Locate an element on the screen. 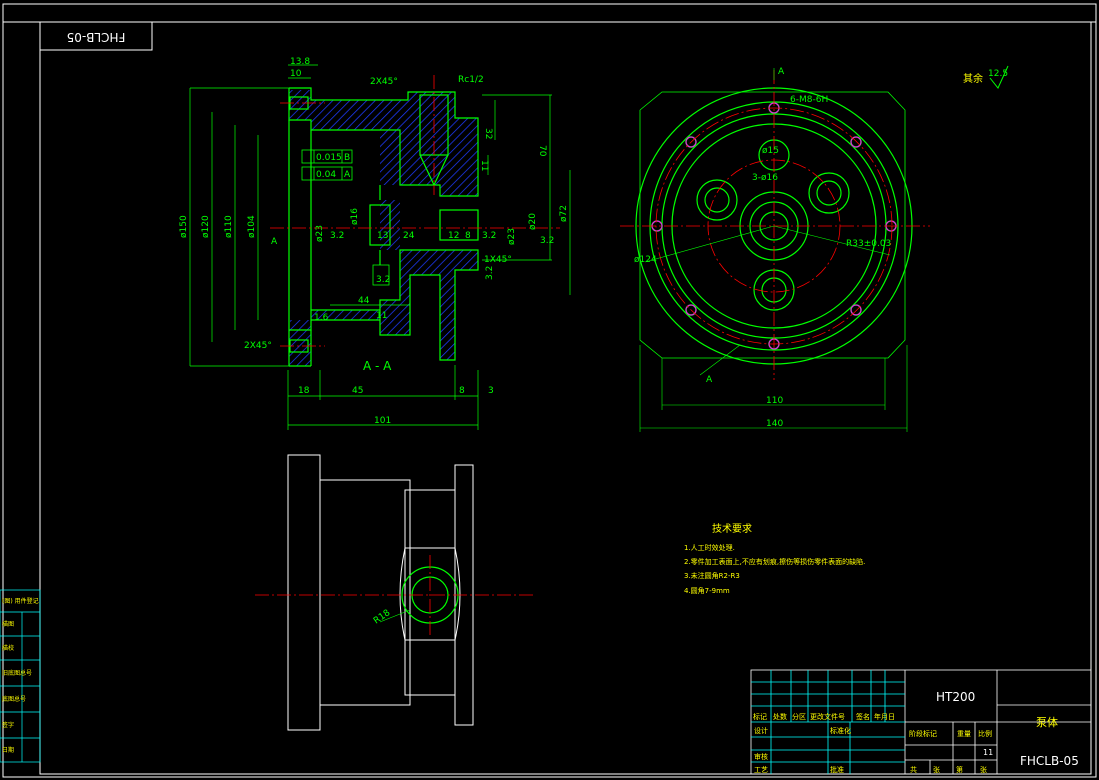  rough-3-2b: 3.2 is located at coordinates (489, 236).